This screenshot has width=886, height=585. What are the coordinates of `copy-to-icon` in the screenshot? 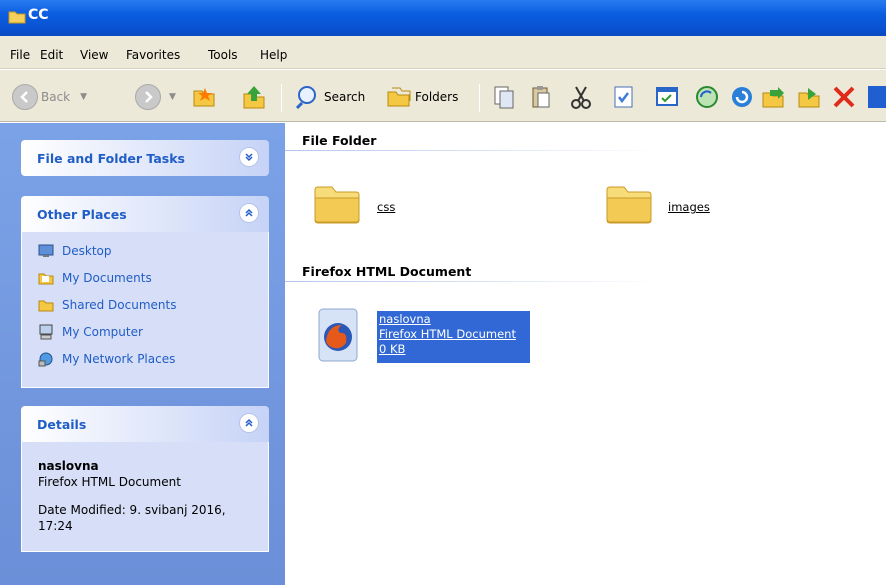 It's located at (541, 97).